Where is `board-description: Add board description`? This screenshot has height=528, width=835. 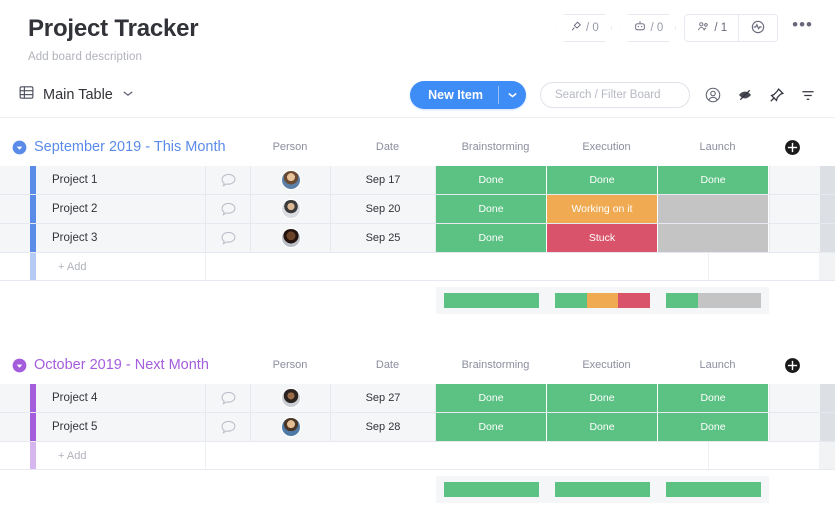
board-description: Add board description is located at coordinates (431, 57).